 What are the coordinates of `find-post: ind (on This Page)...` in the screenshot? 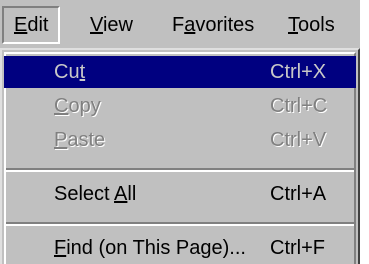 It's located at (156, 248).